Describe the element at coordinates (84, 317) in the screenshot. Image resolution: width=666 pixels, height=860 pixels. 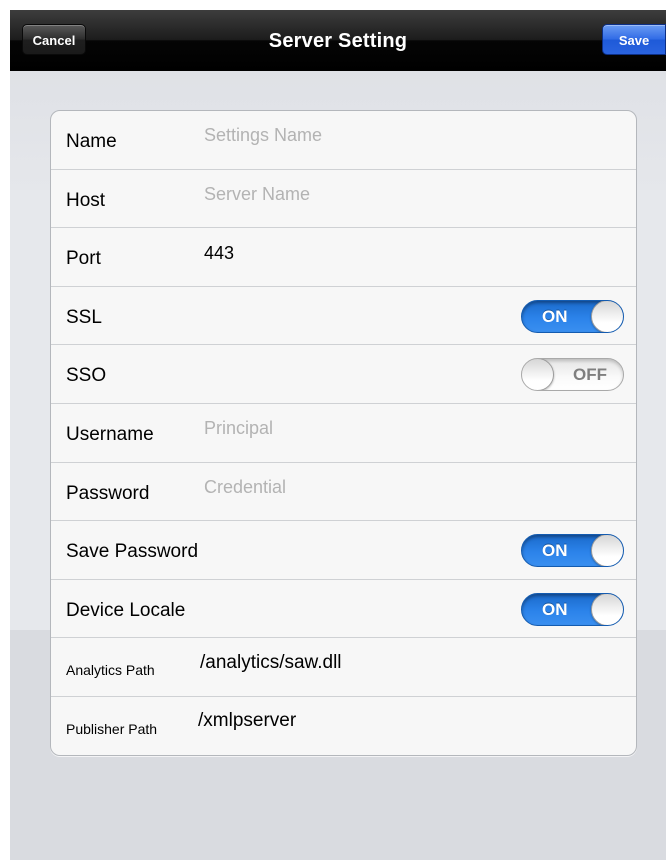
I see `ssl-label: SSL` at that location.